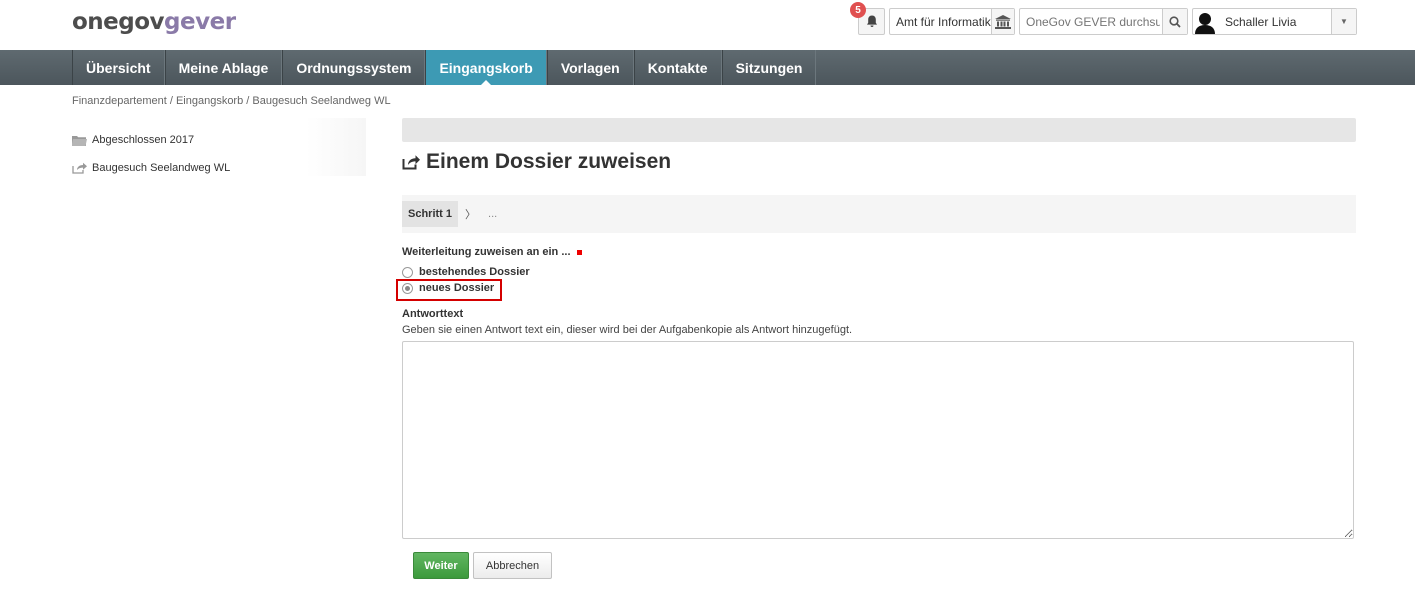  What do you see at coordinates (449, 290) in the screenshot?
I see `highlight-box` at bounding box center [449, 290].